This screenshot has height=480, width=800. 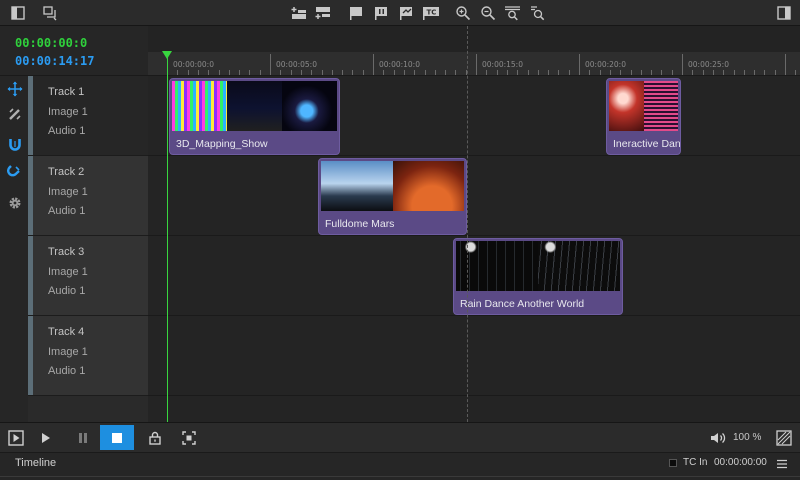 What do you see at coordinates (782, 463) in the screenshot?
I see `menu-icon` at bounding box center [782, 463].